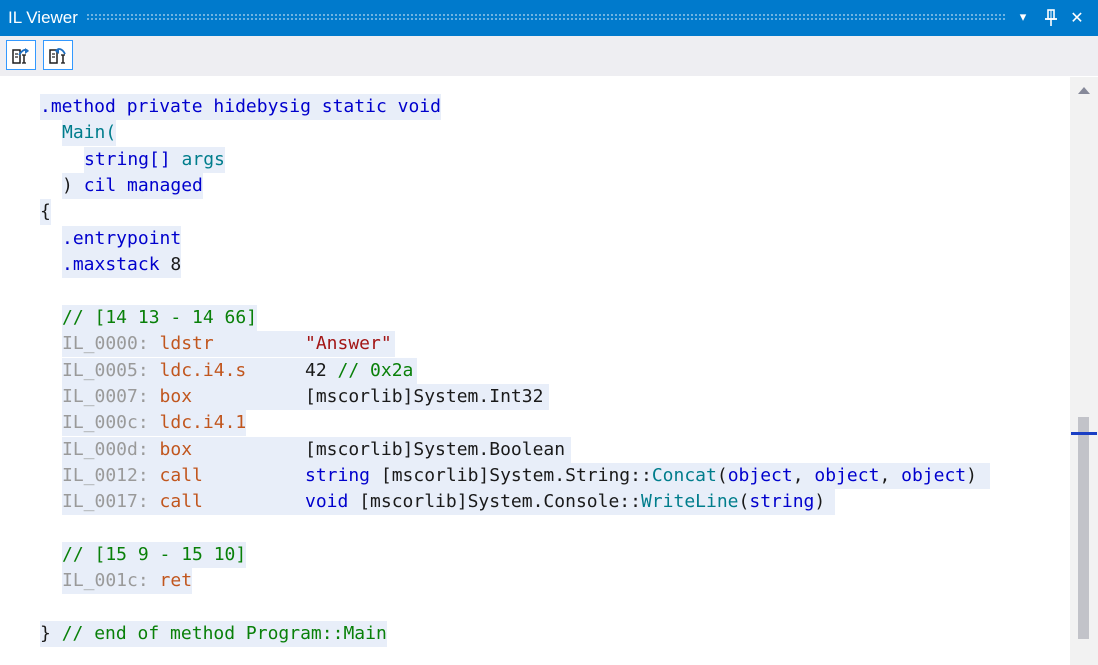 This screenshot has width=1098, height=665. Describe the element at coordinates (154, 160) in the screenshot. I see `code-line-param: string[] args` at that location.